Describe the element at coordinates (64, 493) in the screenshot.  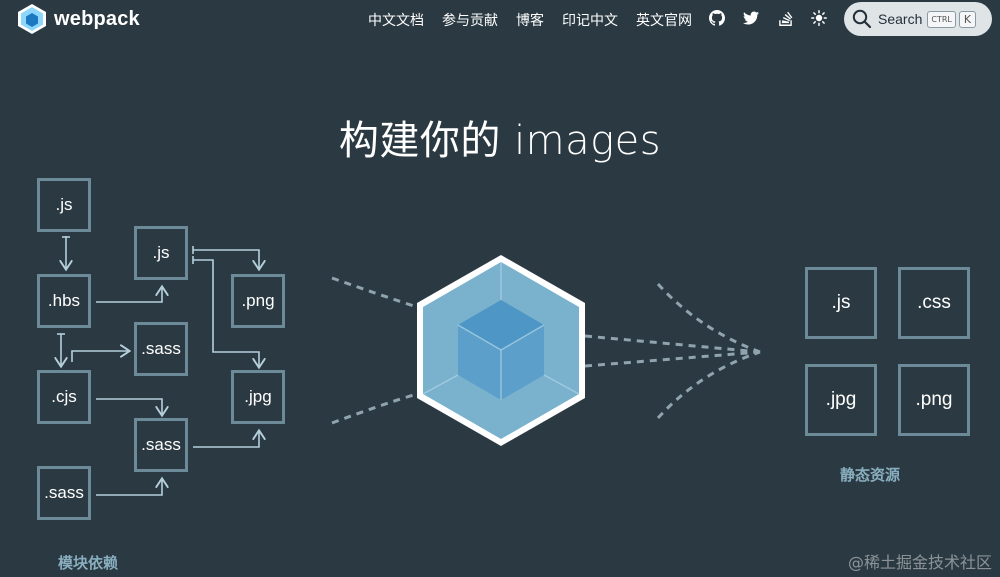
I see `module-box-sass-bottom: .sass` at that location.